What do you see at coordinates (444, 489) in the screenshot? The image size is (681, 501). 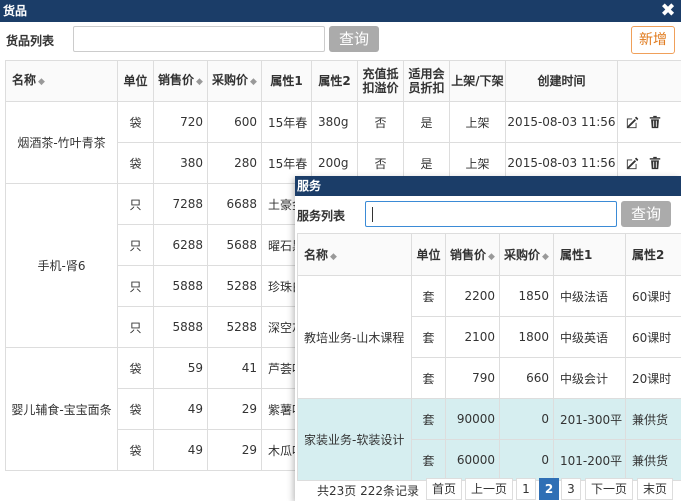 I see `first-page-button: 首页` at bounding box center [444, 489].